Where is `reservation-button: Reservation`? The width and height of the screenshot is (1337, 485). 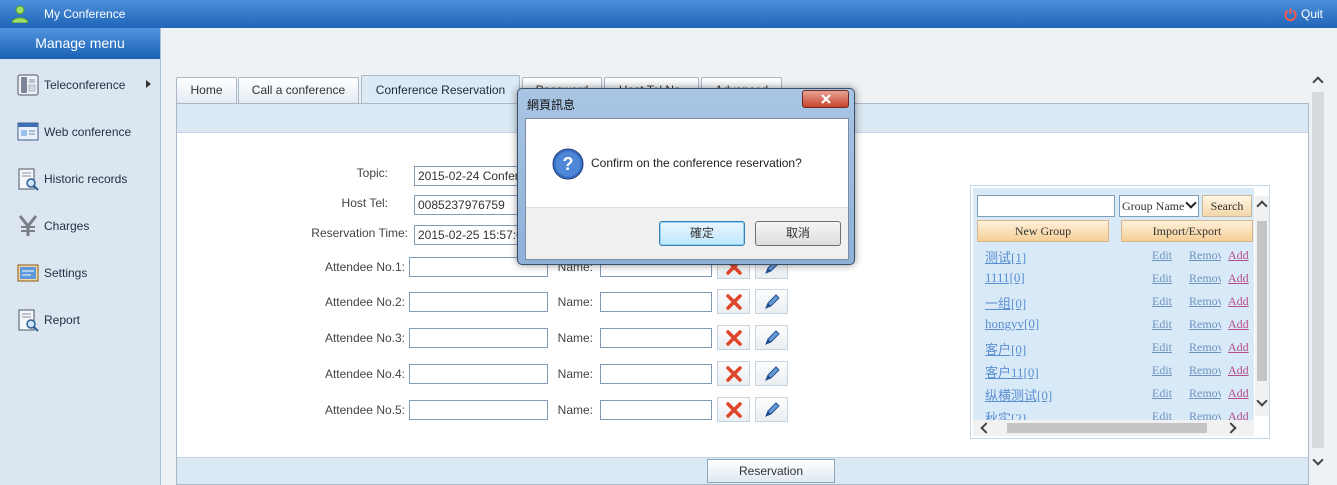
reservation-button: Reservation is located at coordinates (771, 471).